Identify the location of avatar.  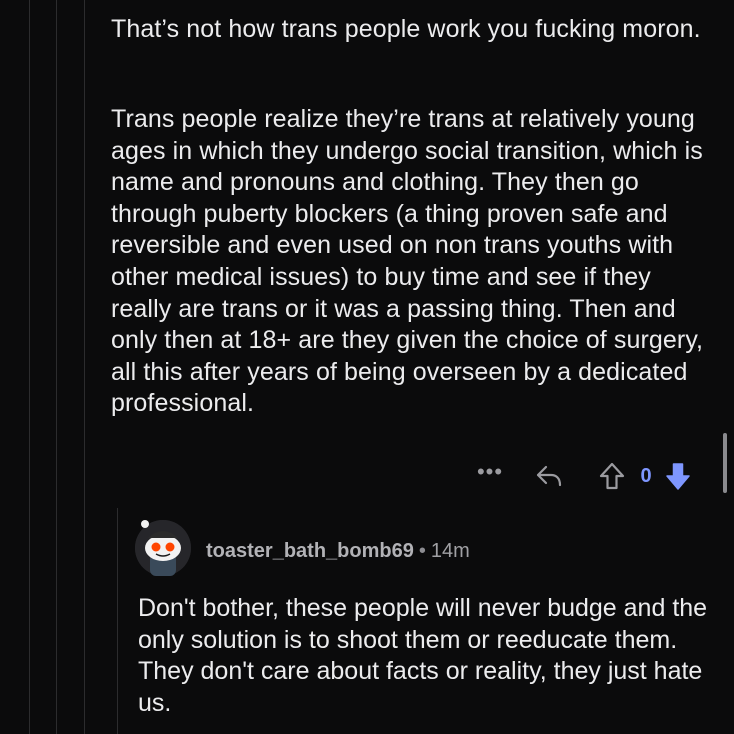
(163, 548).